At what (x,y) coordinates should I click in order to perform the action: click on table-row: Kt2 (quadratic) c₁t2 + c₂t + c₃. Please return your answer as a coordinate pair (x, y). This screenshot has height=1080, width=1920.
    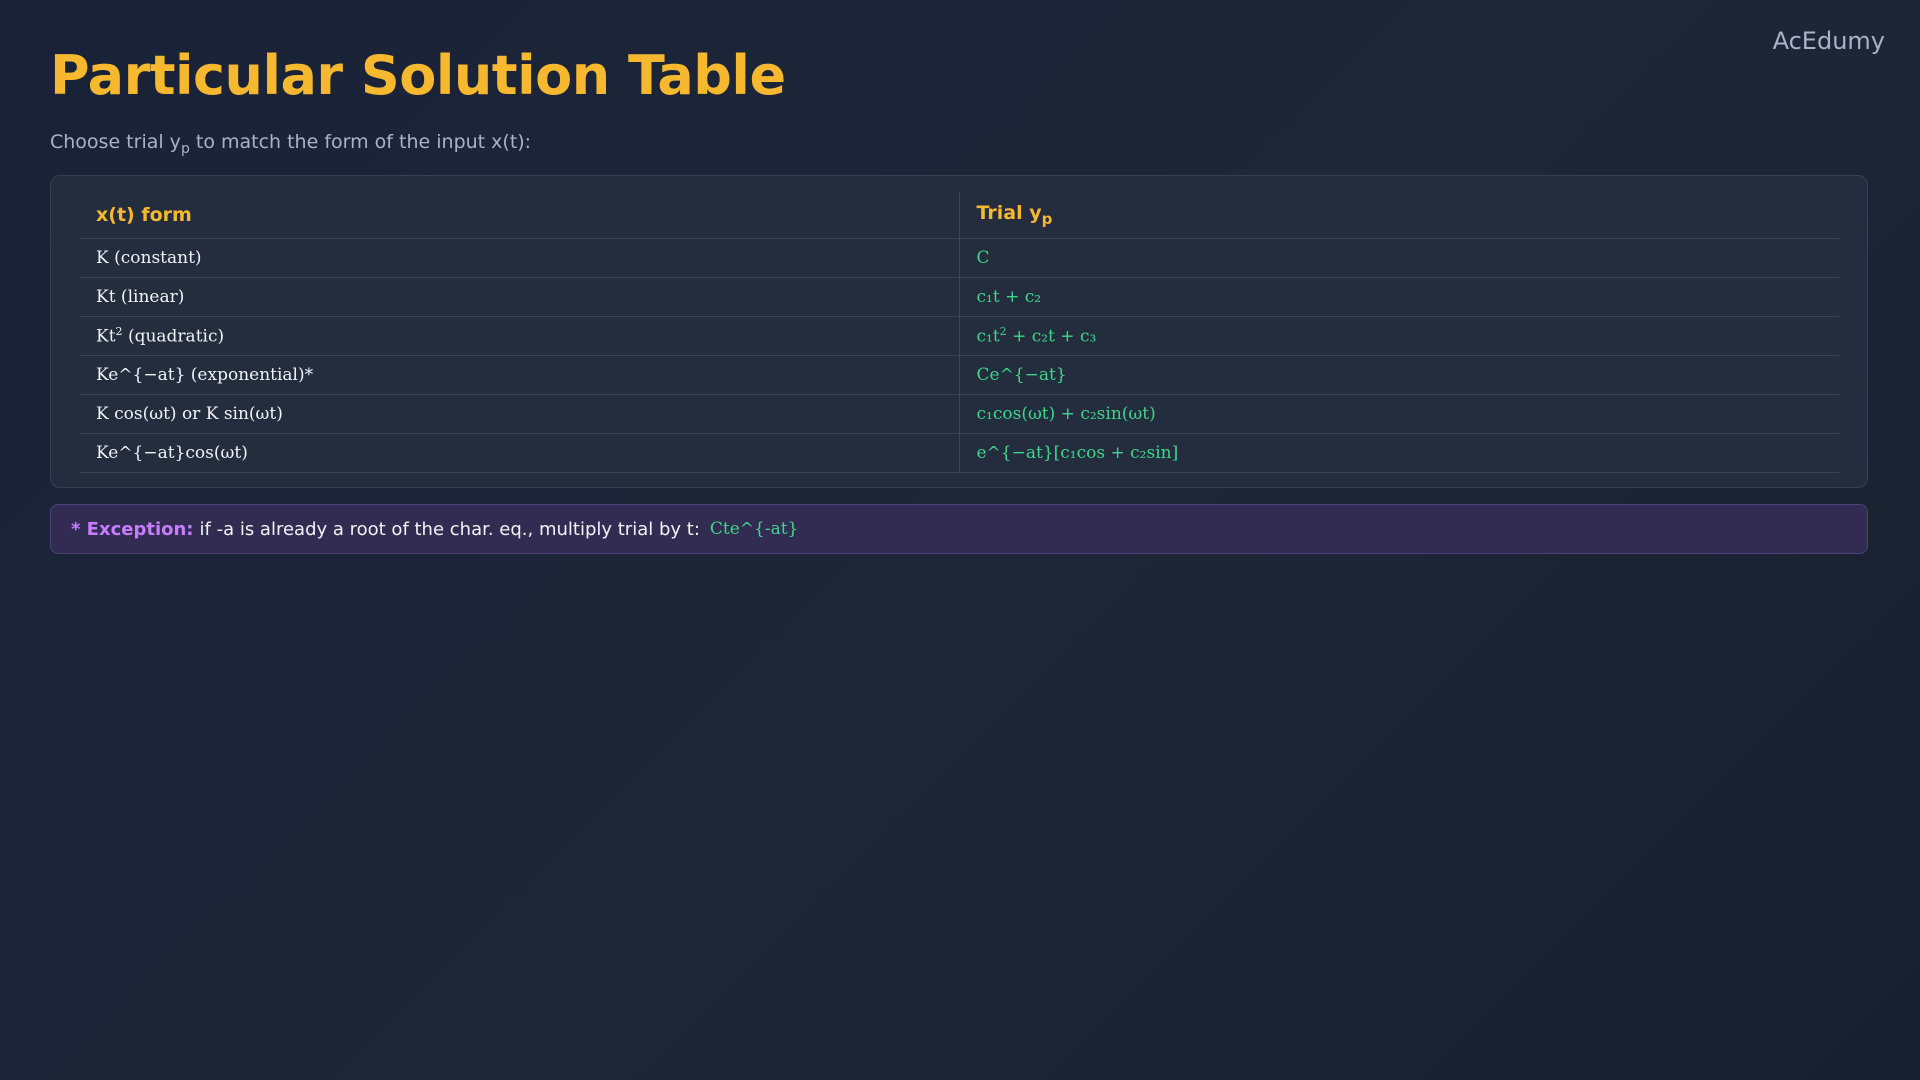
    Looking at the image, I should click on (959, 336).